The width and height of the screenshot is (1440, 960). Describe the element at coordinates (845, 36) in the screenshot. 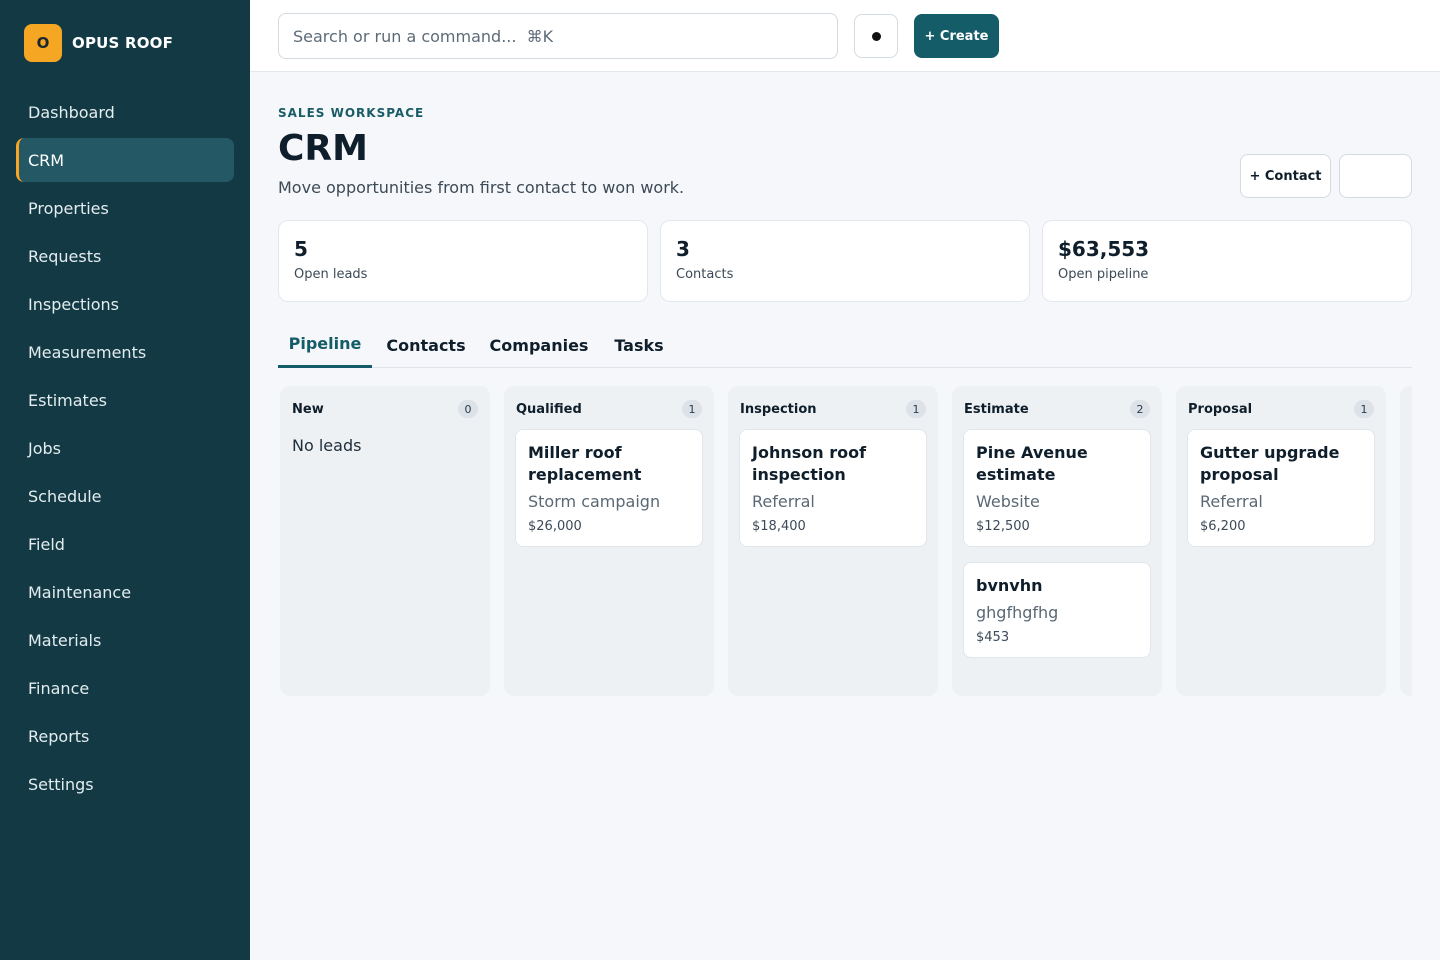

I see `topbar: + Create` at that location.